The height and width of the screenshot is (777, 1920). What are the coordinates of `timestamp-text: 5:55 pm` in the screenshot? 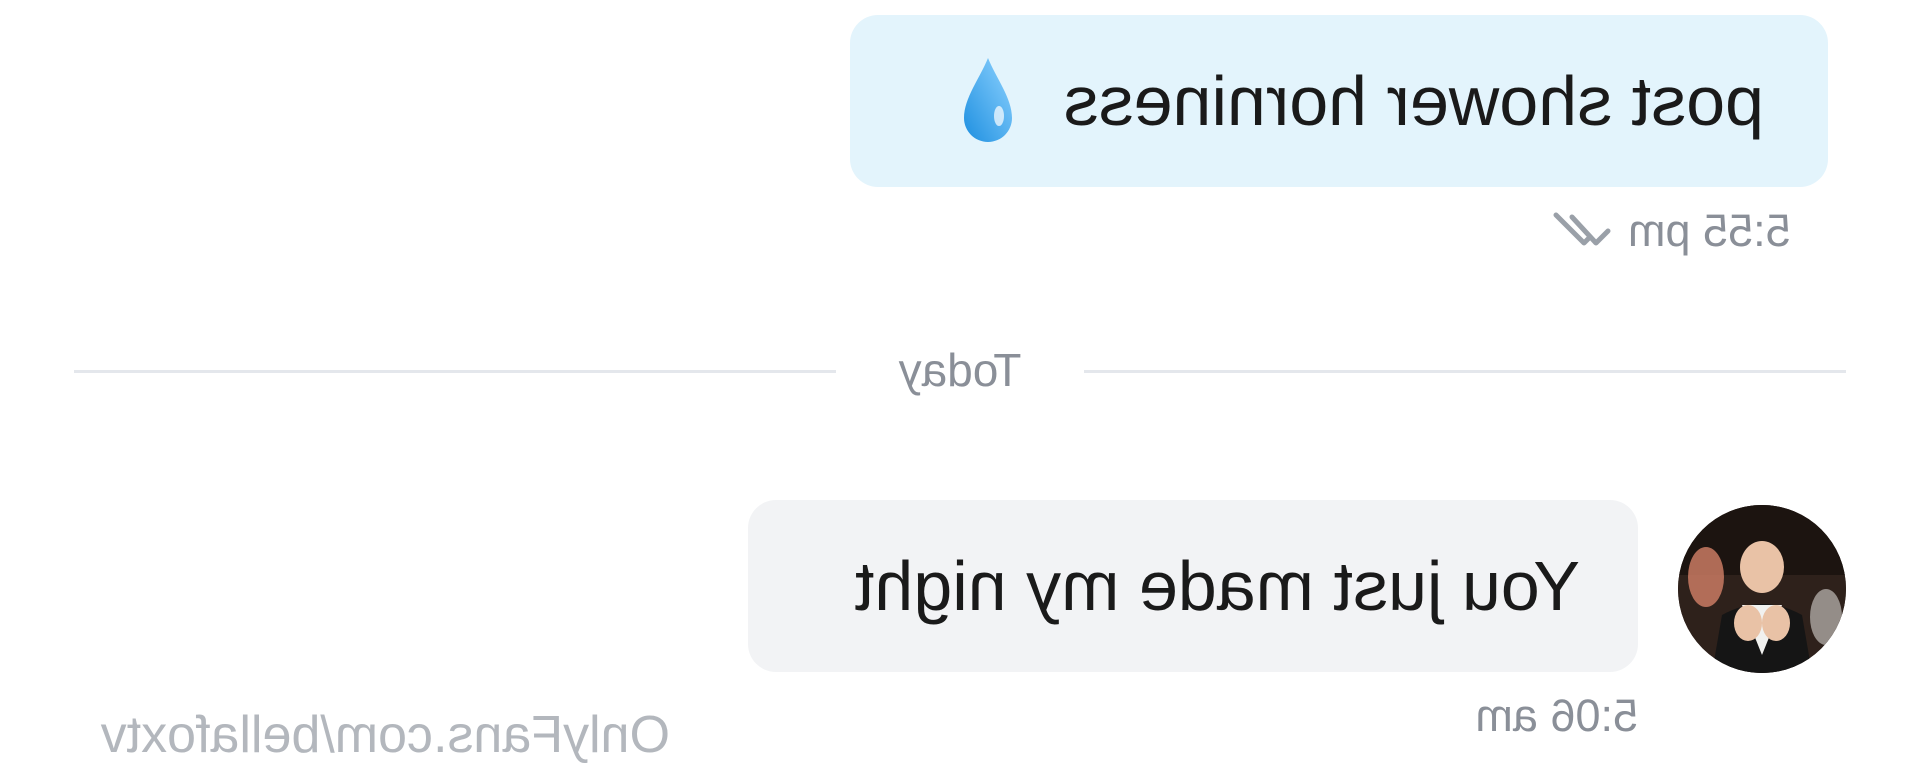 It's located at (1709, 230).